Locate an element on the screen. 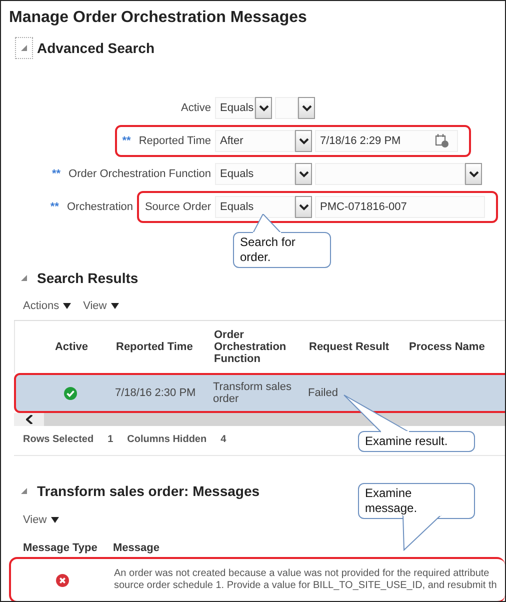  chevron-left-icon is located at coordinates (29, 419).